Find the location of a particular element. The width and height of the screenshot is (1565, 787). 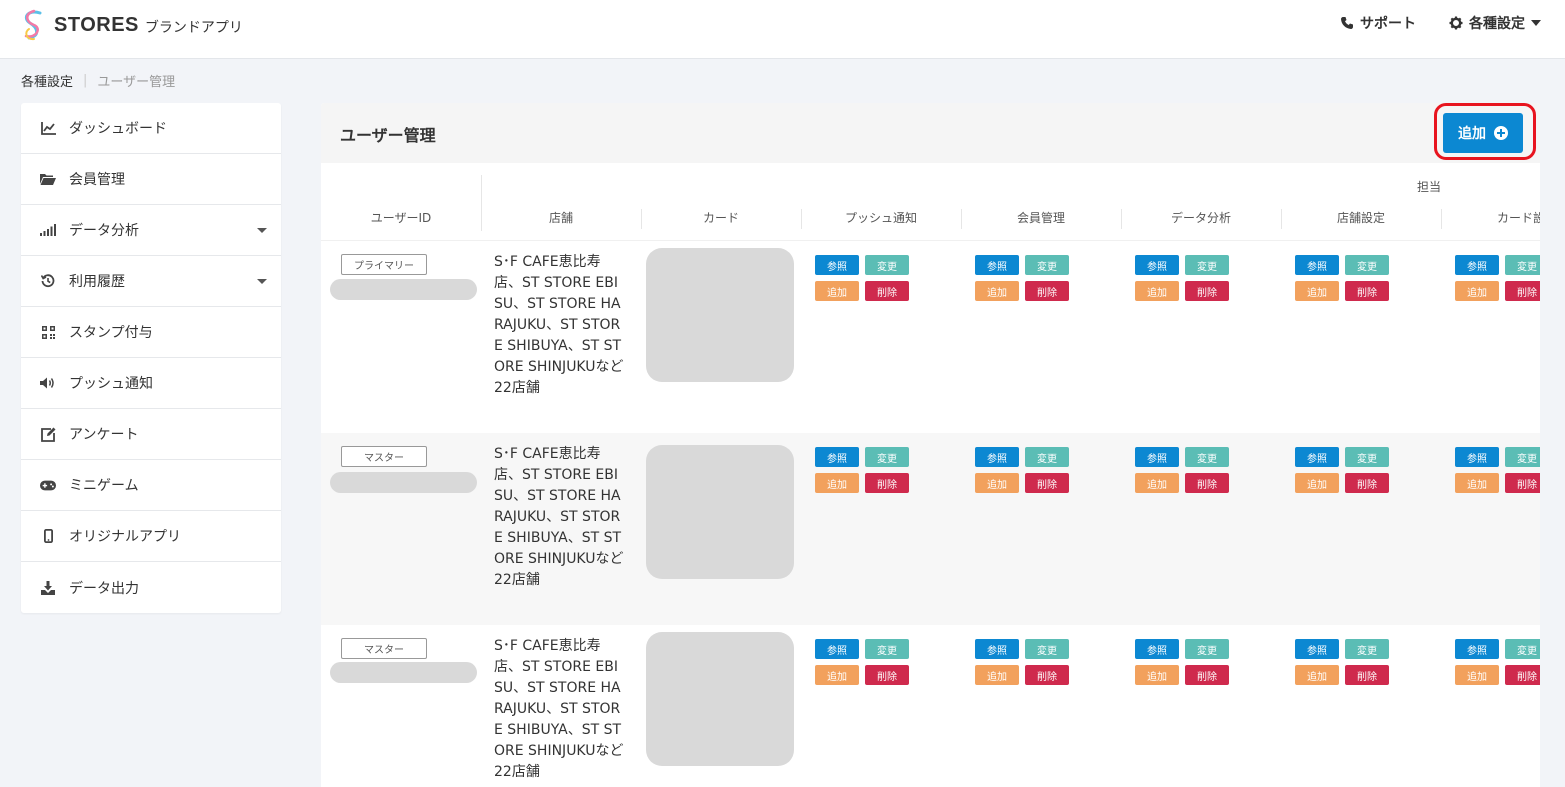

sidebar-item-minigame: ミニゲーム is located at coordinates (151, 485).